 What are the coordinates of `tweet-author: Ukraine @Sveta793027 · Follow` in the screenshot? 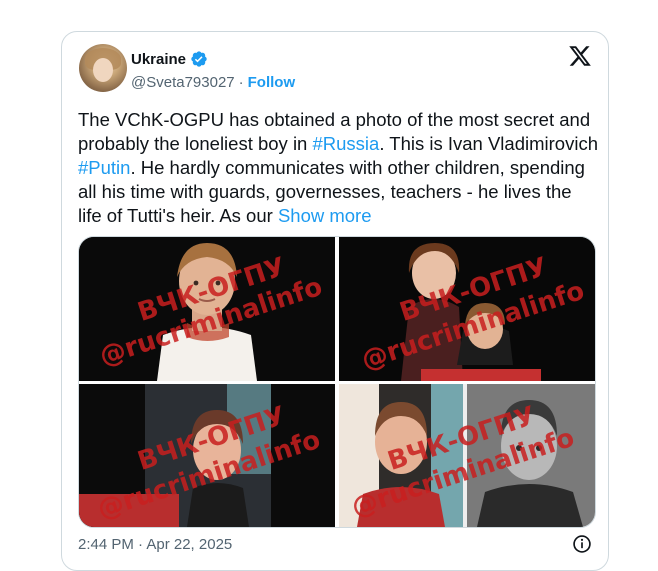 It's located at (213, 71).